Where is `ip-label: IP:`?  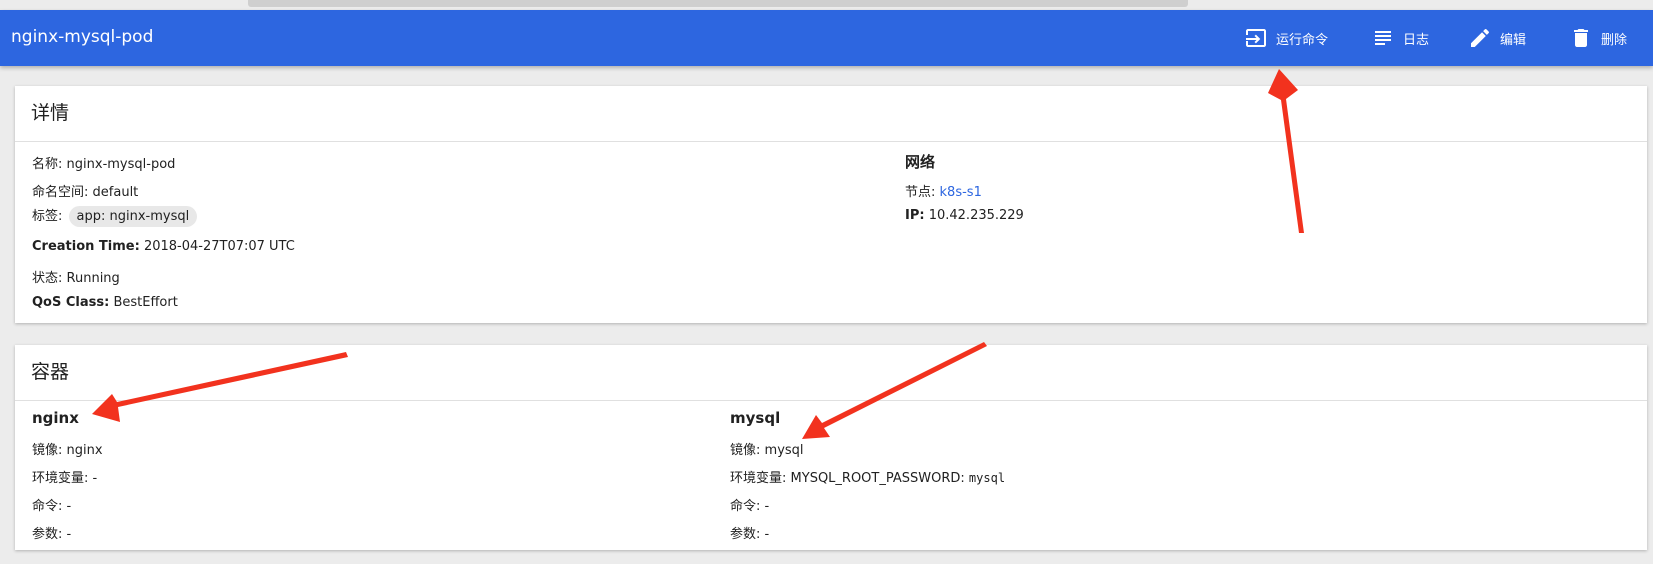 ip-label: IP: is located at coordinates (915, 215).